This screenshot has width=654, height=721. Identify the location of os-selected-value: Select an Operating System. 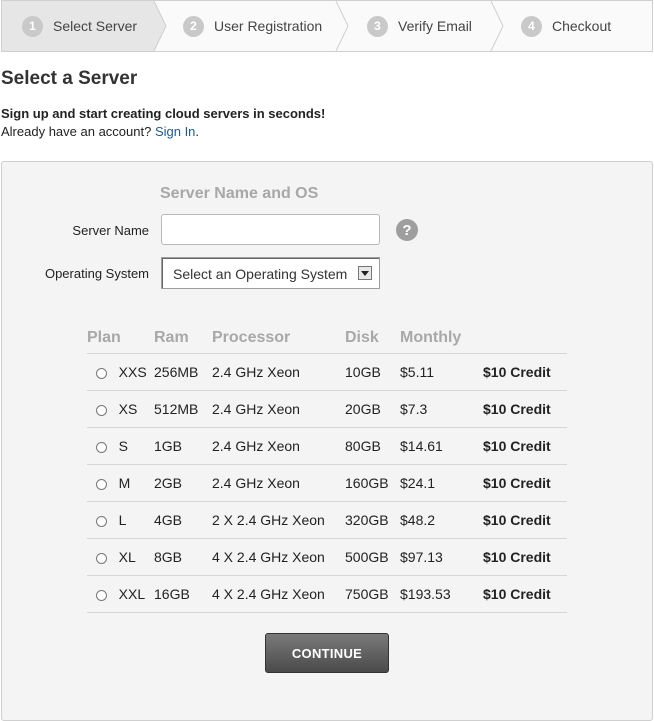
(260, 274).